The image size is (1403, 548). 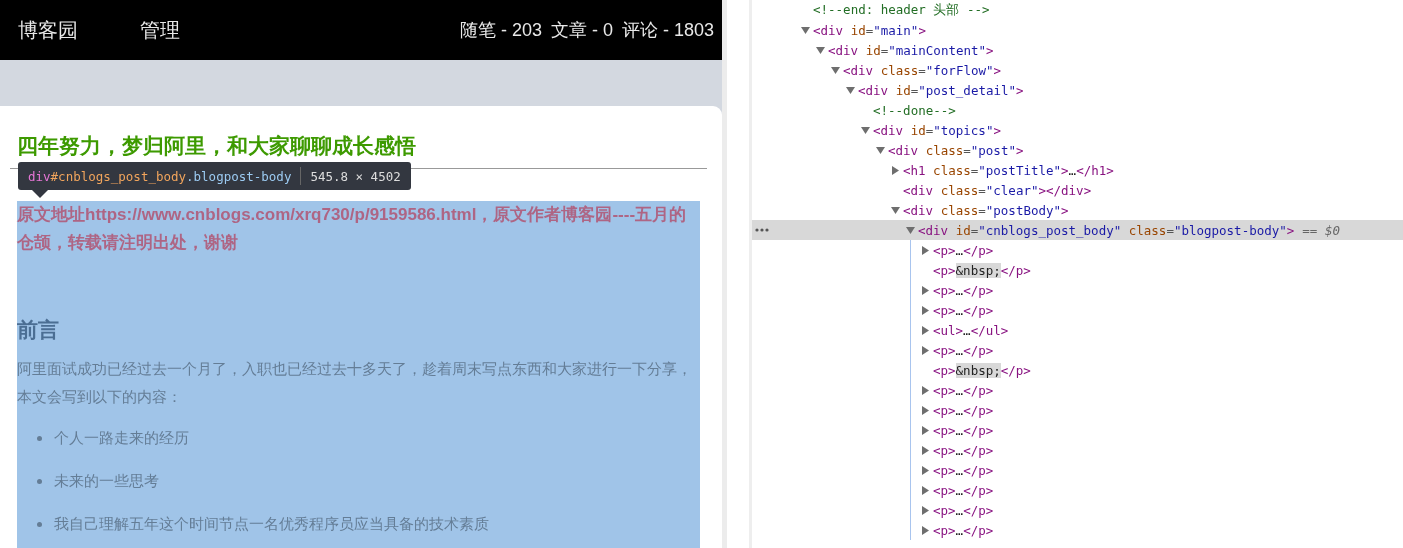 I want to click on dom-node-row: <div class="clear"></div>, so click(x=1077, y=190).